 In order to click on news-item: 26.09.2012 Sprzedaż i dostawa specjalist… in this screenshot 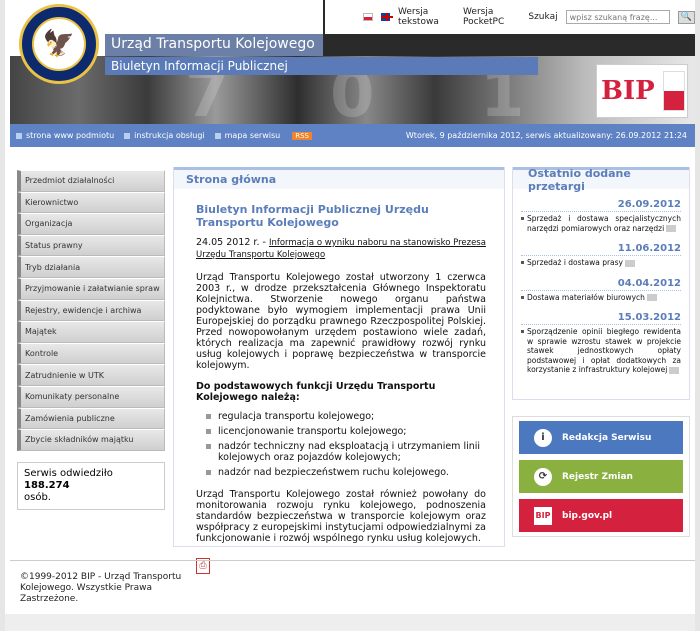, I will do `click(601, 216)`.